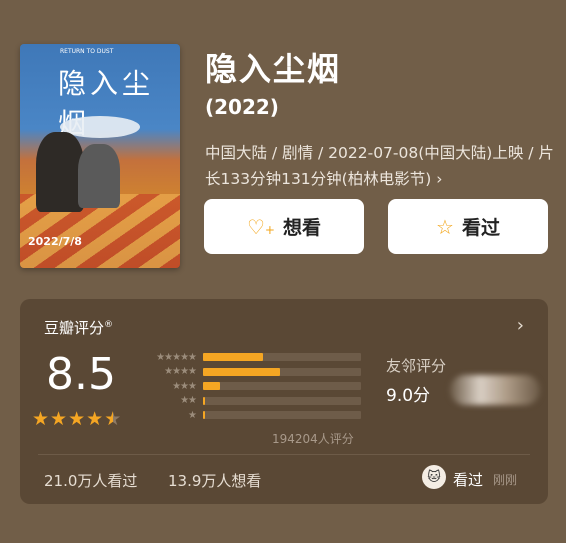  I want to click on rating-source-label: 豆瓣评分®, so click(79, 328).